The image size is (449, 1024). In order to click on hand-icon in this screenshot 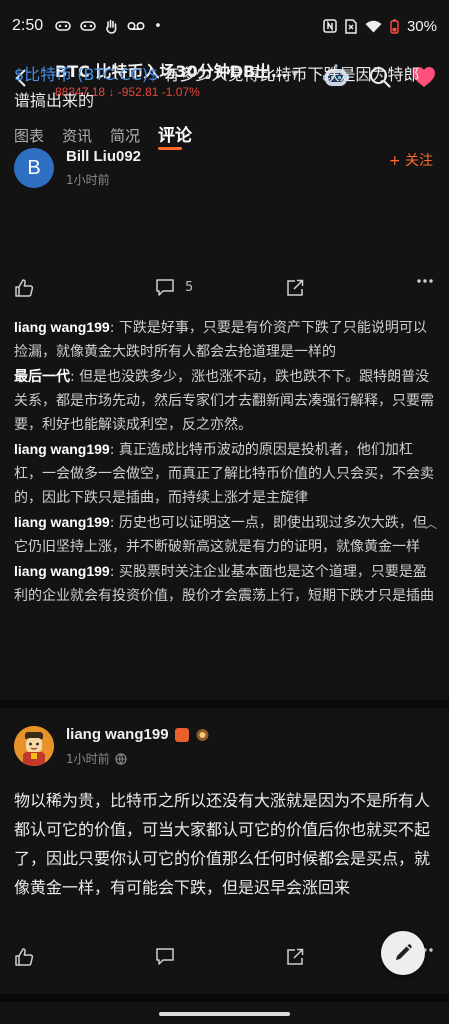, I will do `click(111, 26)`.